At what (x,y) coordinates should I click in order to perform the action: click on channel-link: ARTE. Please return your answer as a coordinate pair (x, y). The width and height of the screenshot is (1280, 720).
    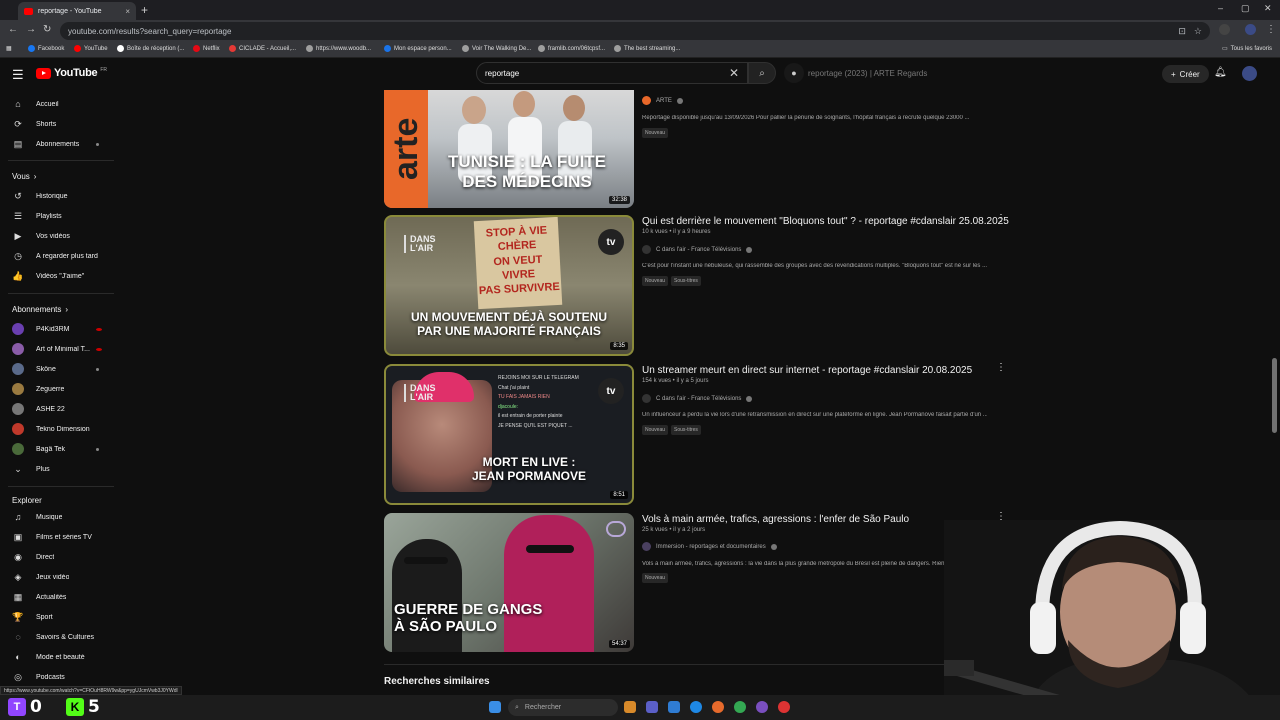
    Looking at the image, I should click on (662, 100).